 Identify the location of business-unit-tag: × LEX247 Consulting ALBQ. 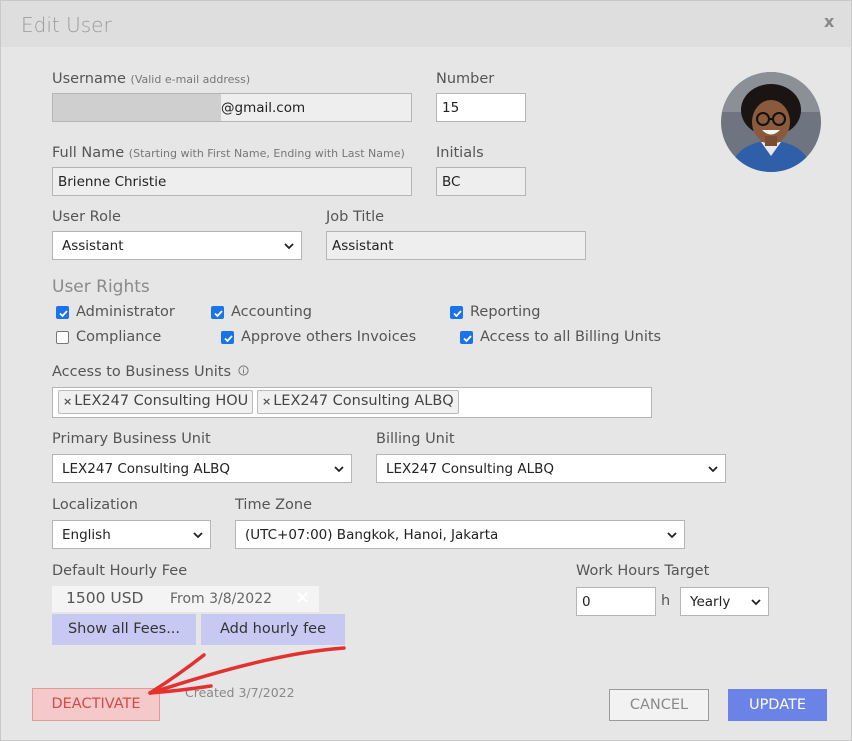
(358, 402).